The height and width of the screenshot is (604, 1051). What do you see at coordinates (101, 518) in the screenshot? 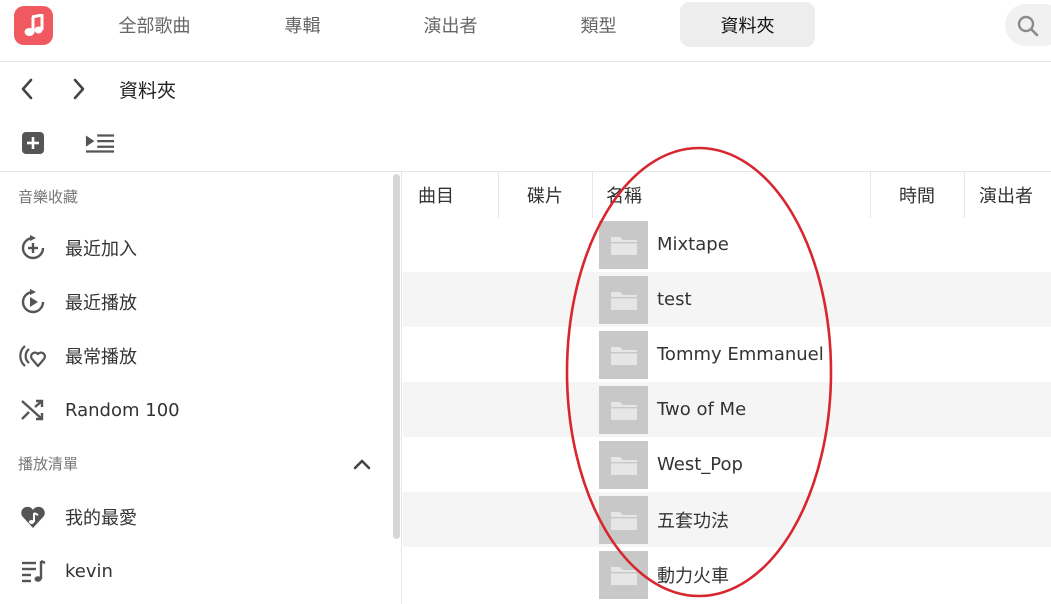
I see `sidebar-item-label: 我的最愛` at bounding box center [101, 518].